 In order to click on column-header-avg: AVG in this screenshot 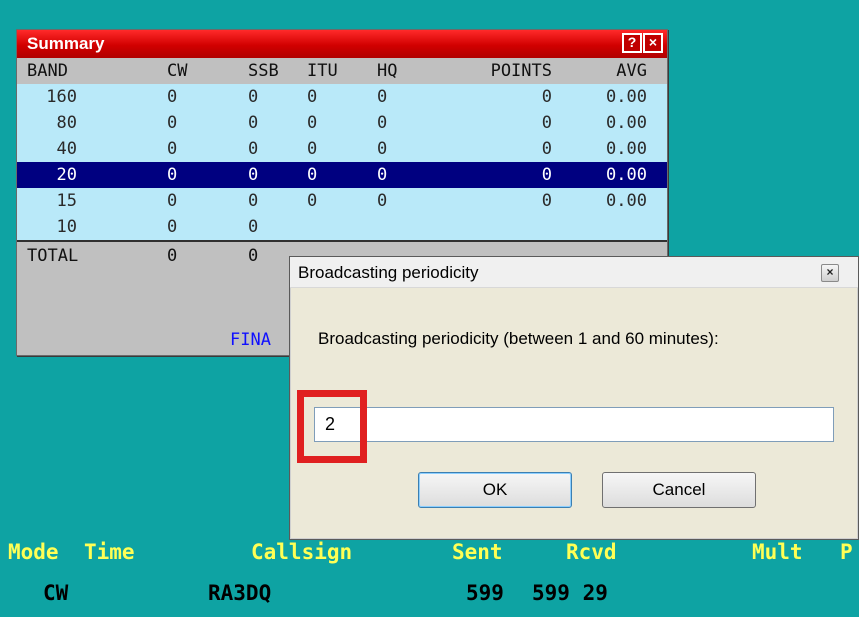, I will do `click(631, 71)`.